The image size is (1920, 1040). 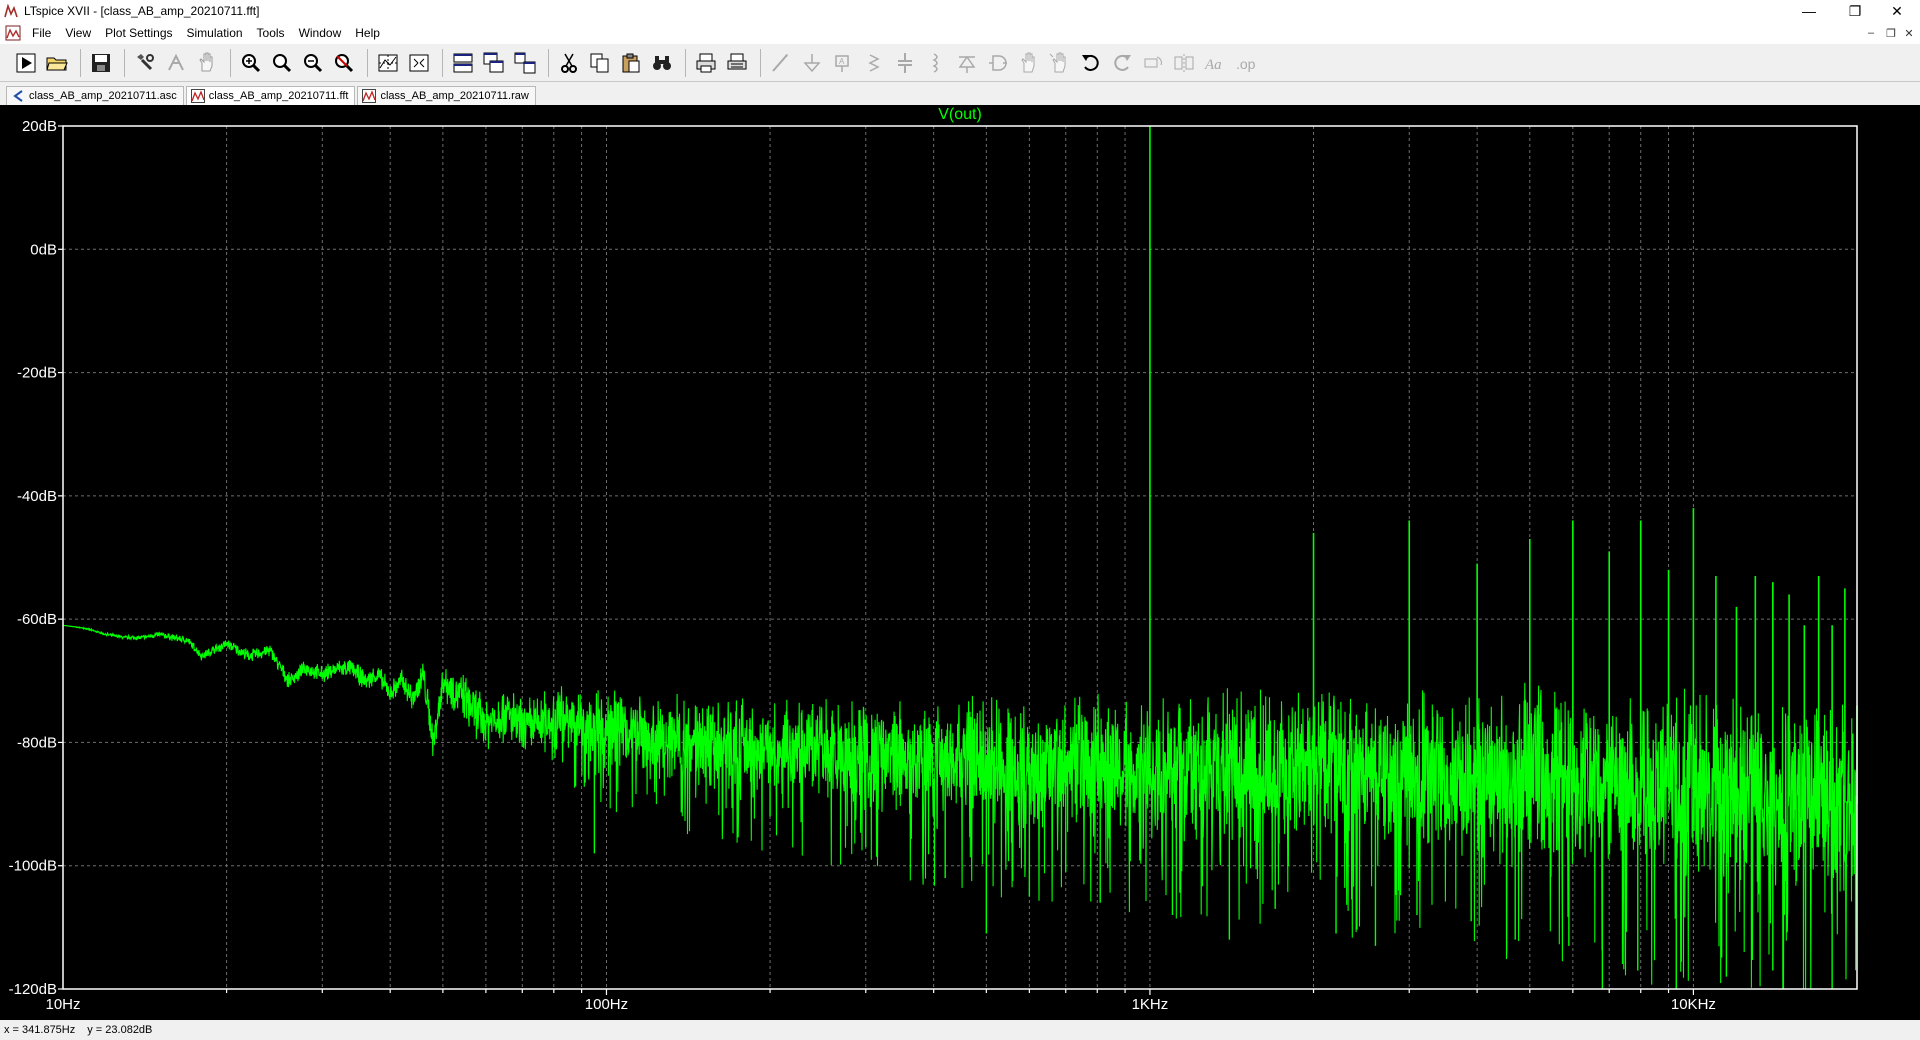 I want to click on spice-directive-icon: .op, so click(x=1246, y=64).